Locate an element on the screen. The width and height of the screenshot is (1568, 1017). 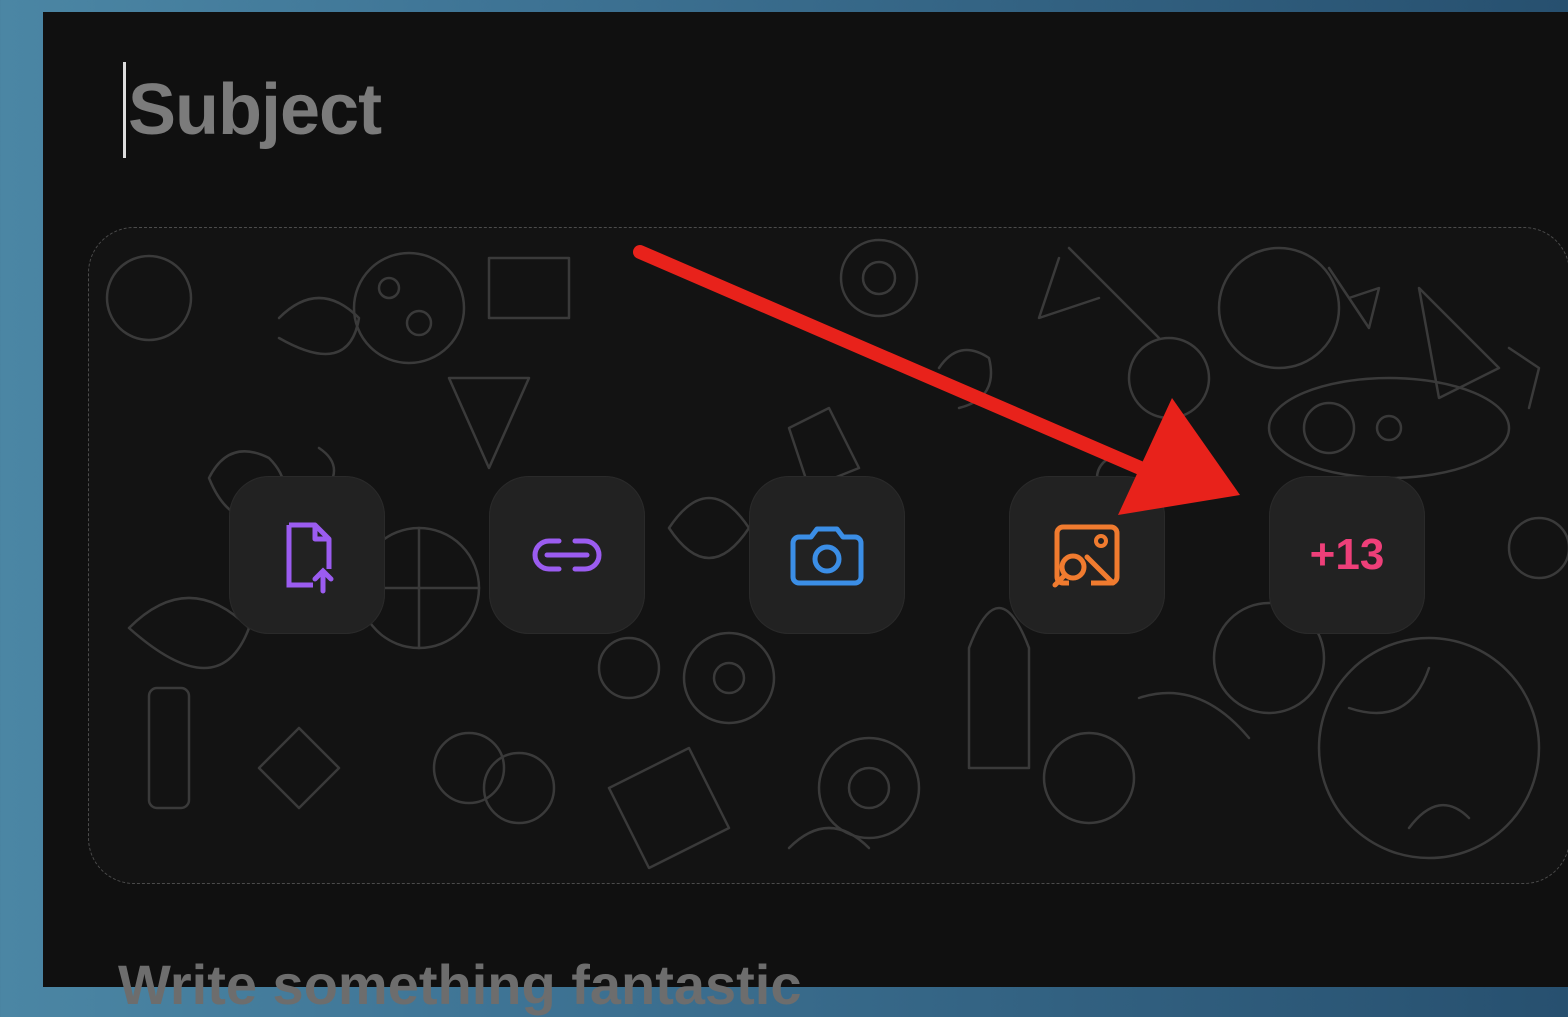
more-tools-button: +13 is located at coordinates (1347, 555).